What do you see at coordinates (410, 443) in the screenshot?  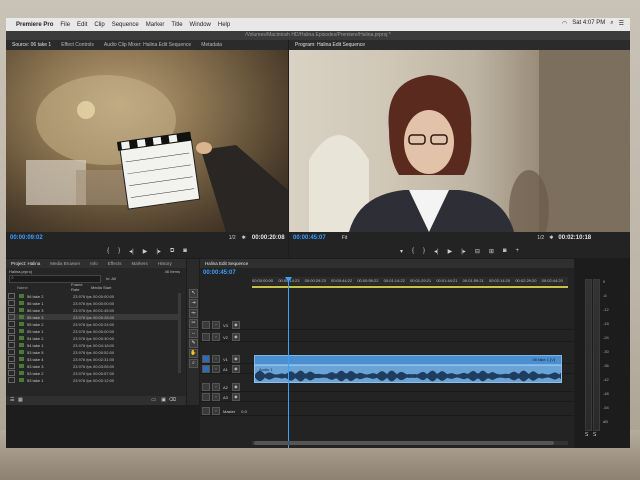 I see `timeline-h-scrollbar` at bounding box center [410, 443].